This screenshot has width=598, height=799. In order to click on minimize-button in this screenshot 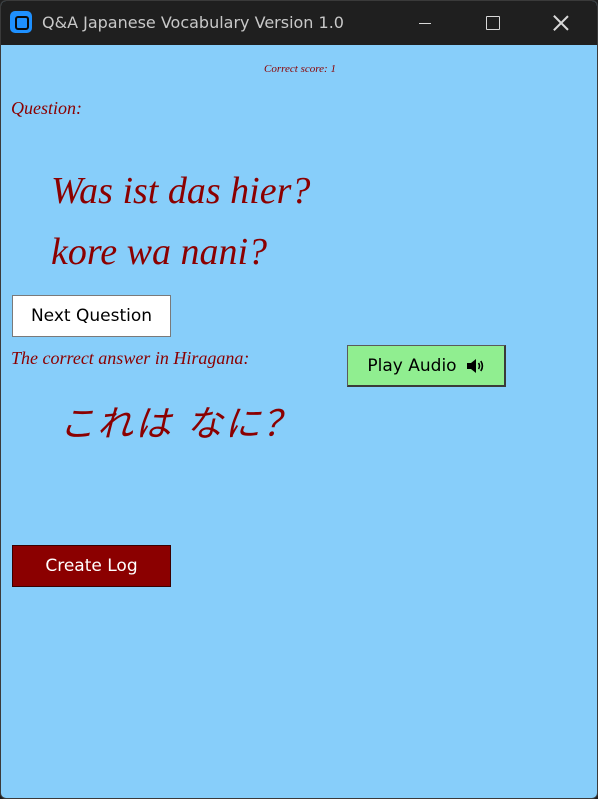, I will do `click(425, 23)`.